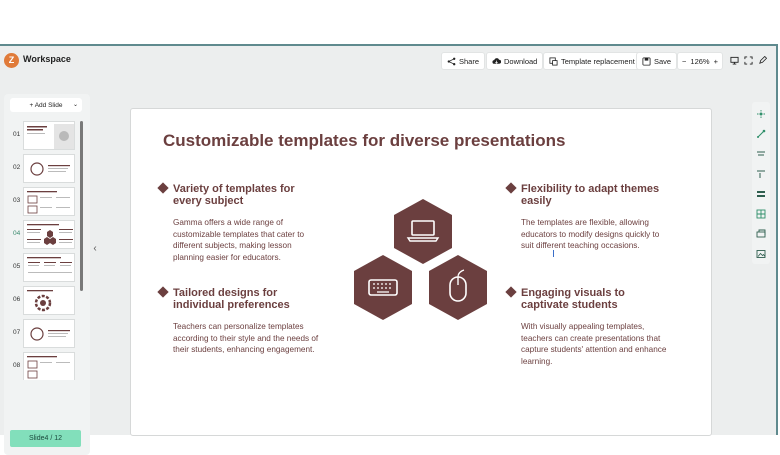 The width and height of the screenshot is (780, 455). What do you see at coordinates (383, 287) in the screenshot?
I see `keyboard-icon` at bounding box center [383, 287].